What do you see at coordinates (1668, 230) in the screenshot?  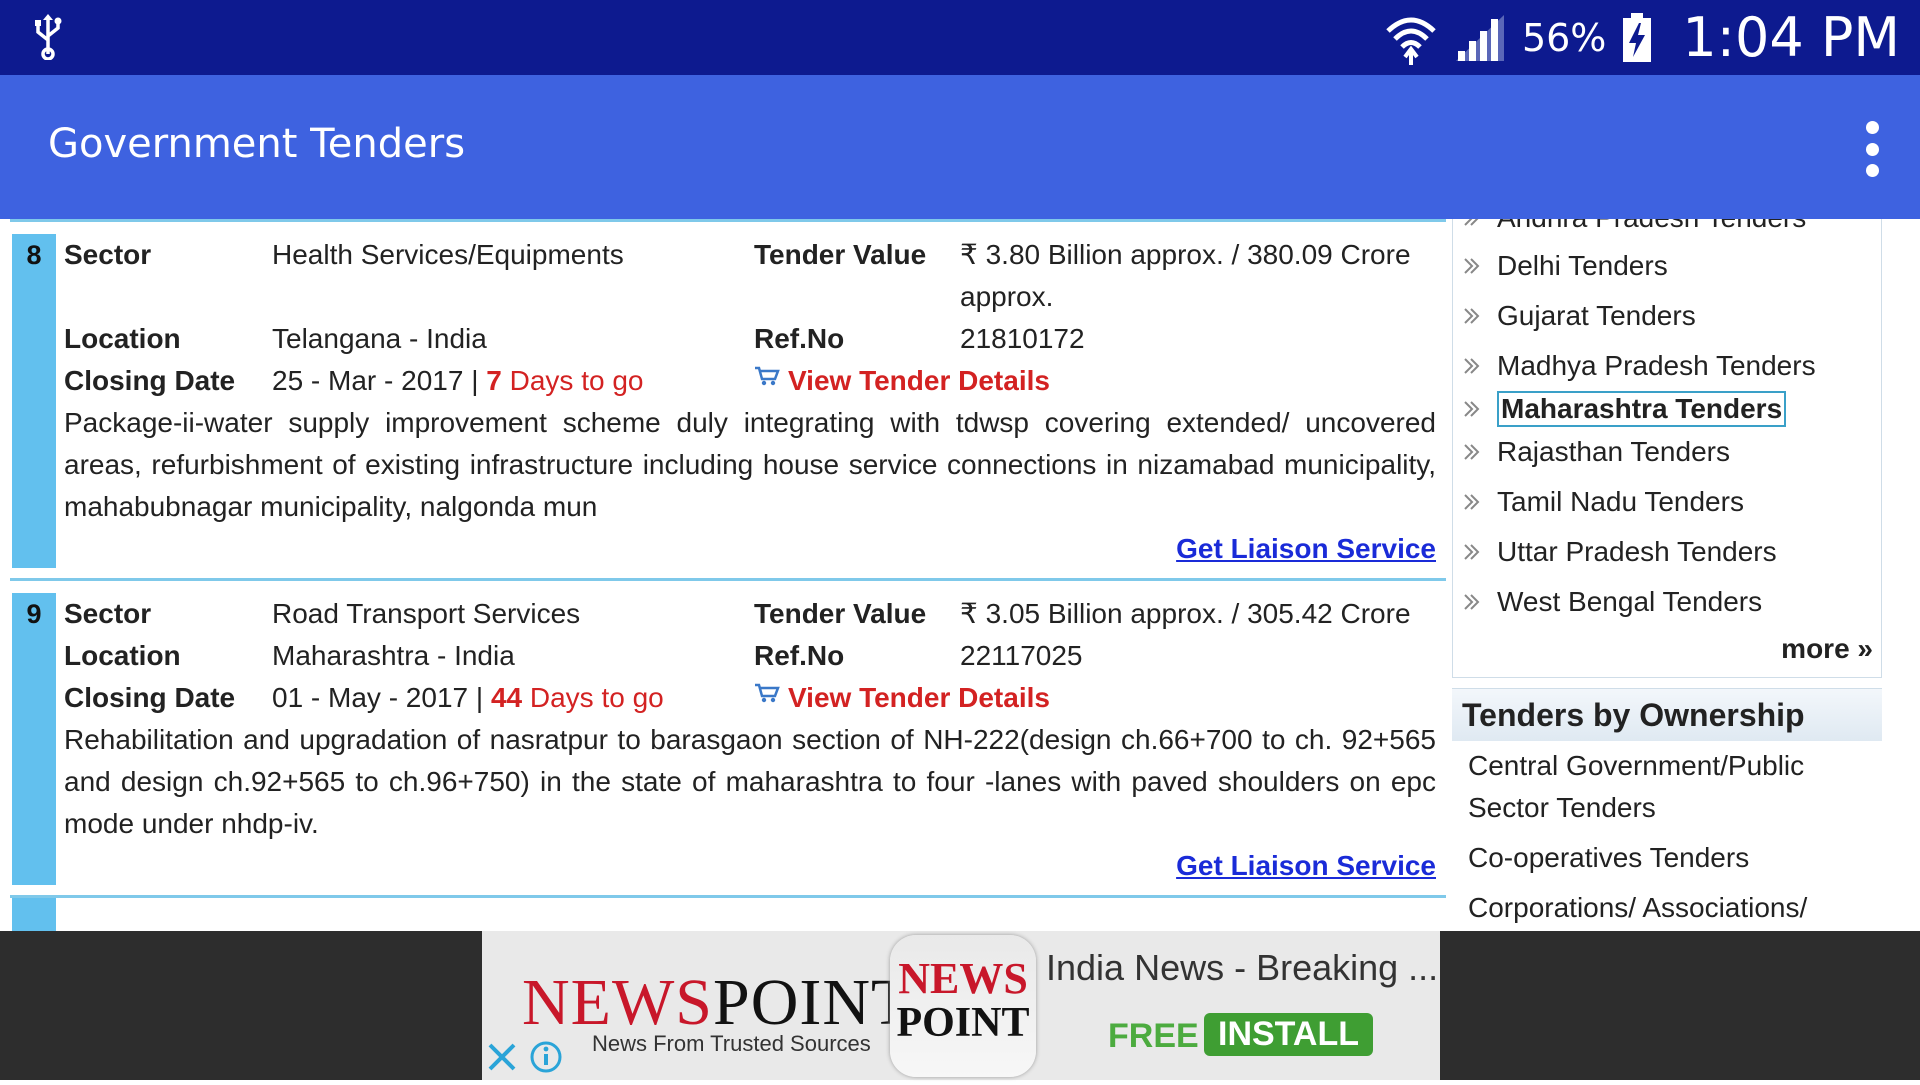 I see `sidebar-item-andhra-pradesh: Andhra Pradesh Tenders` at bounding box center [1668, 230].